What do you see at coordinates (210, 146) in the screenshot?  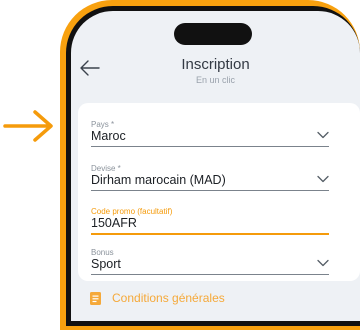 I see `country-underline` at bounding box center [210, 146].